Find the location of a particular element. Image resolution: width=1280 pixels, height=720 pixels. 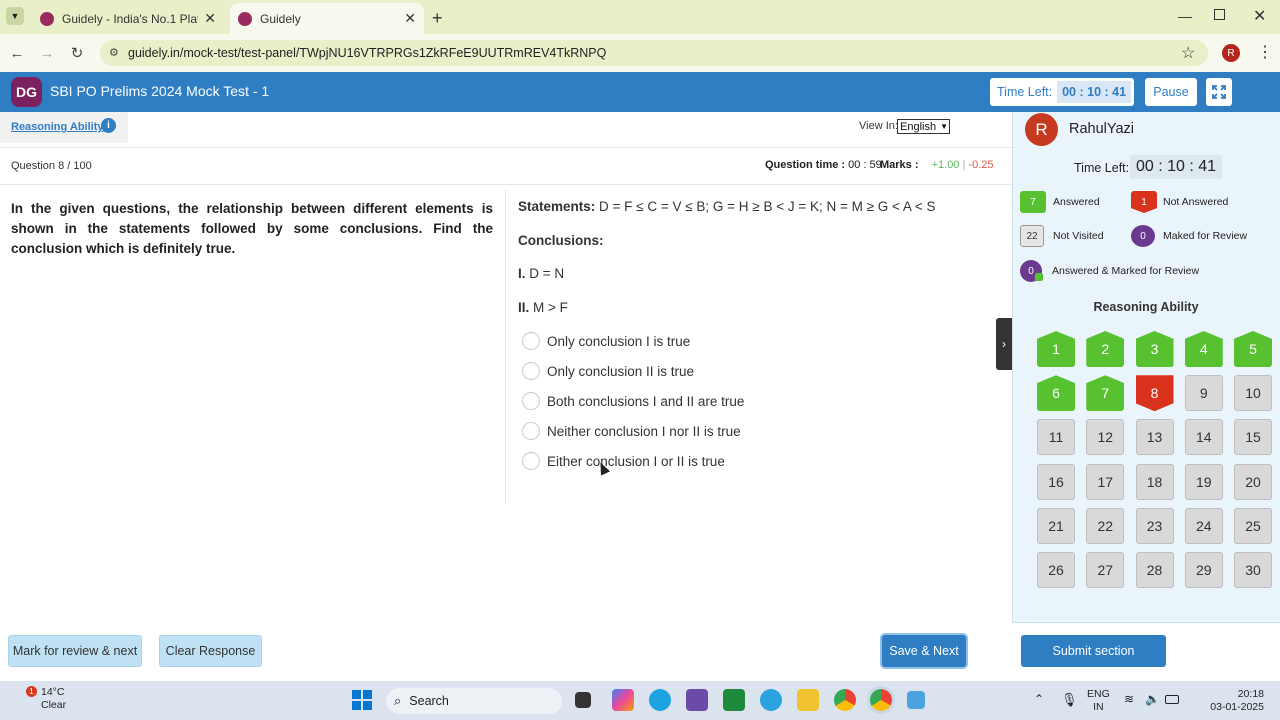

question-palette-button-9: 9 is located at coordinates (1203, 393).